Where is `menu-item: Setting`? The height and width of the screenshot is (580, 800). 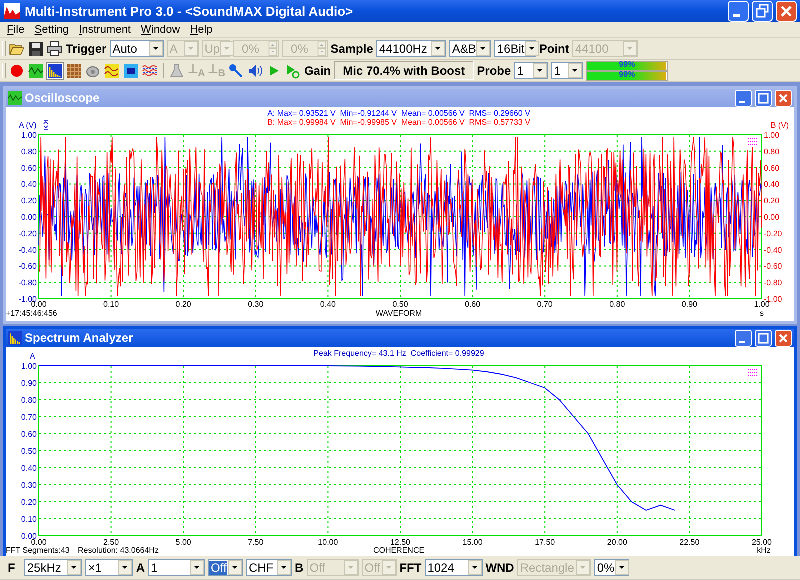
menu-item: Setting is located at coordinates (52, 30).